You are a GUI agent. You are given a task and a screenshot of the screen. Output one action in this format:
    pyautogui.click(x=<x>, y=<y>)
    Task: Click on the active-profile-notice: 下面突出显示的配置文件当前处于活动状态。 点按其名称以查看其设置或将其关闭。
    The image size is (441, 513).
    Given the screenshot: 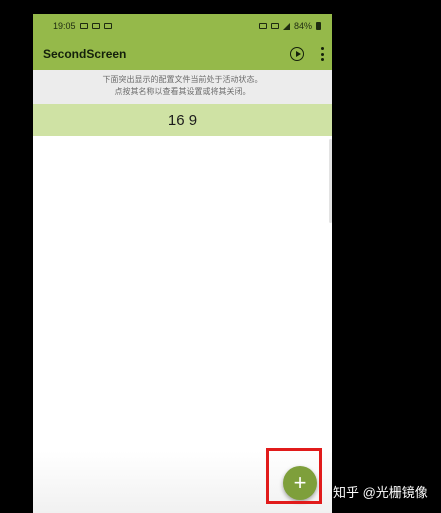 What is the action you would take?
    pyautogui.click(x=182, y=87)
    